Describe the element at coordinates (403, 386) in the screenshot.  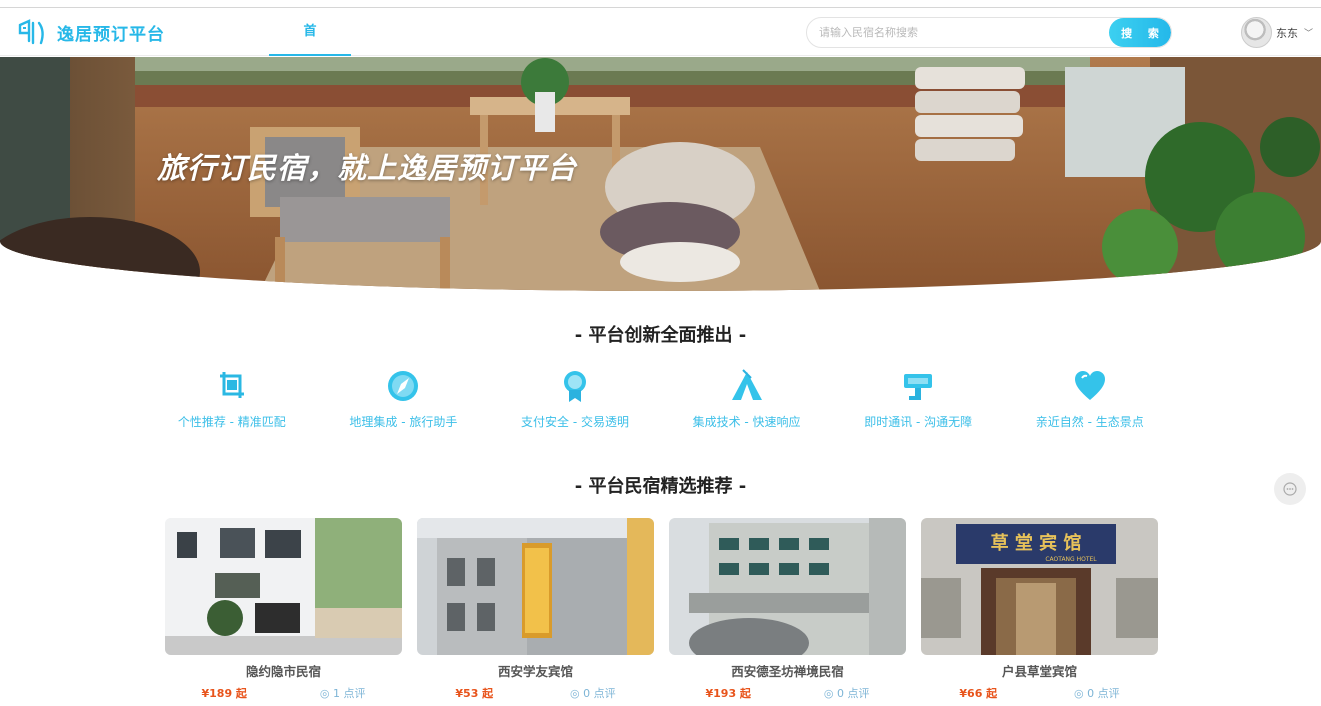
I see `compass-icon` at that location.